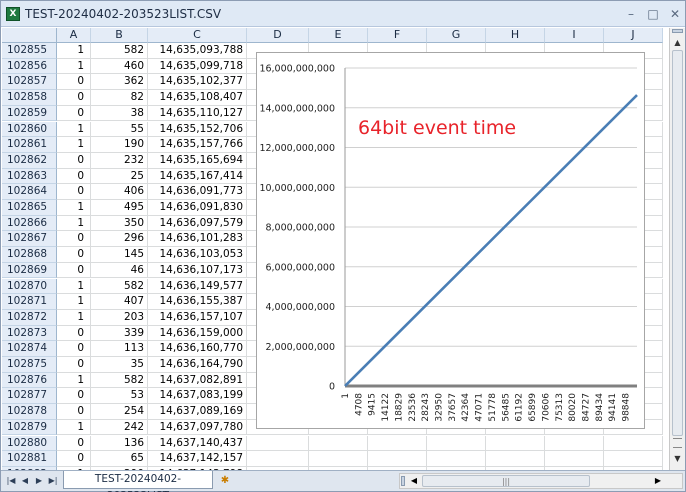 The image size is (686, 492). I want to click on cell-b: 113, so click(119, 349).